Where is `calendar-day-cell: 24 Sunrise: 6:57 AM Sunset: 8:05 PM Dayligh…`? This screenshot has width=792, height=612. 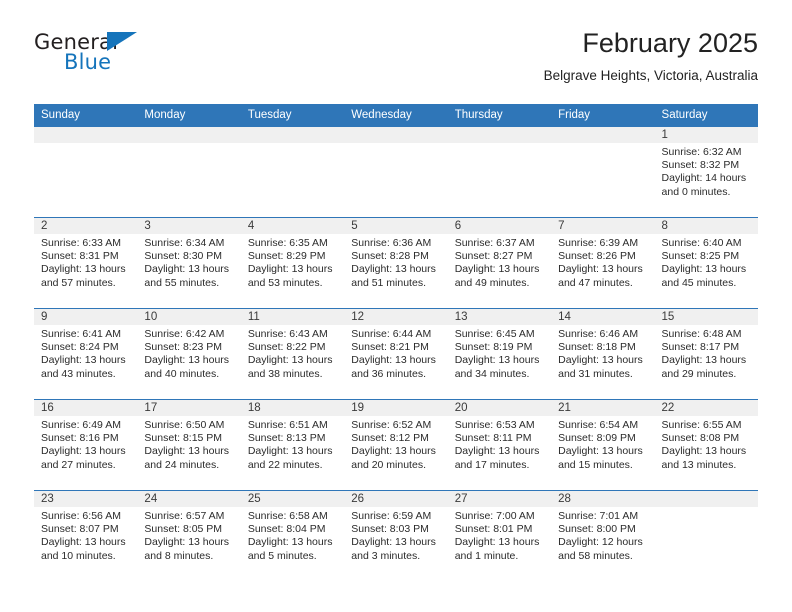 calendar-day-cell: 24 Sunrise: 6:57 AM Sunset: 8:05 PM Dayligh… is located at coordinates (189, 535).